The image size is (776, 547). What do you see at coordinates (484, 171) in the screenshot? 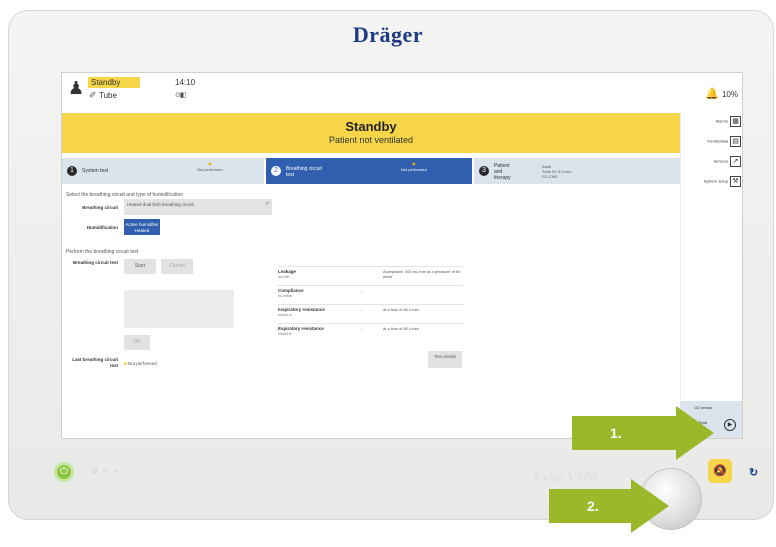
I see `step-number: 3` at bounding box center [484, 171].